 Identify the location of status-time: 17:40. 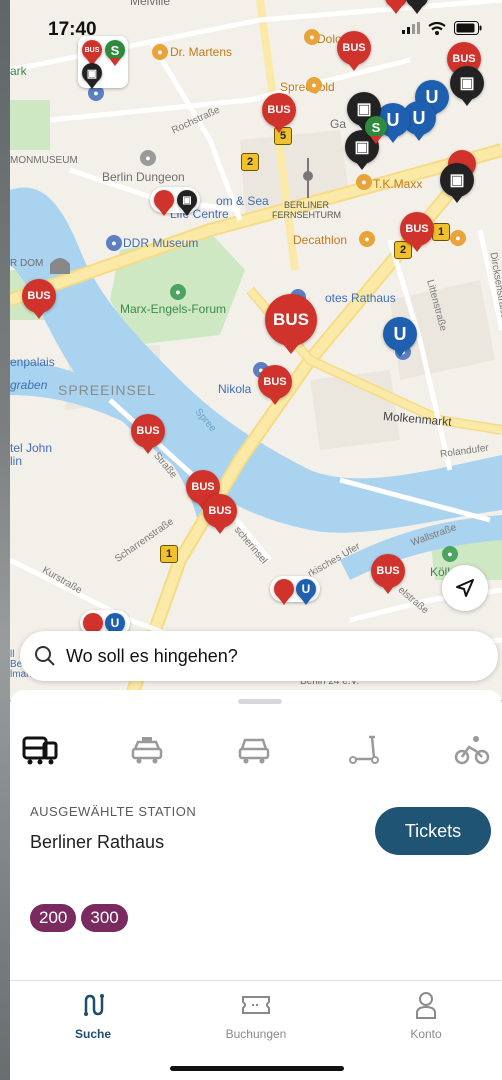
(72, 29).